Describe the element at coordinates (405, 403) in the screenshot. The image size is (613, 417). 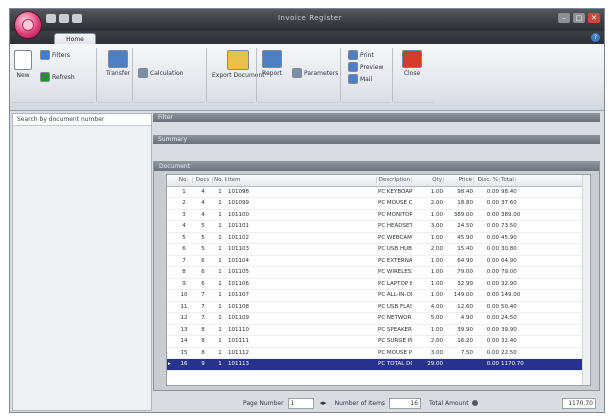
I see `item-count-field: 16` at that location.